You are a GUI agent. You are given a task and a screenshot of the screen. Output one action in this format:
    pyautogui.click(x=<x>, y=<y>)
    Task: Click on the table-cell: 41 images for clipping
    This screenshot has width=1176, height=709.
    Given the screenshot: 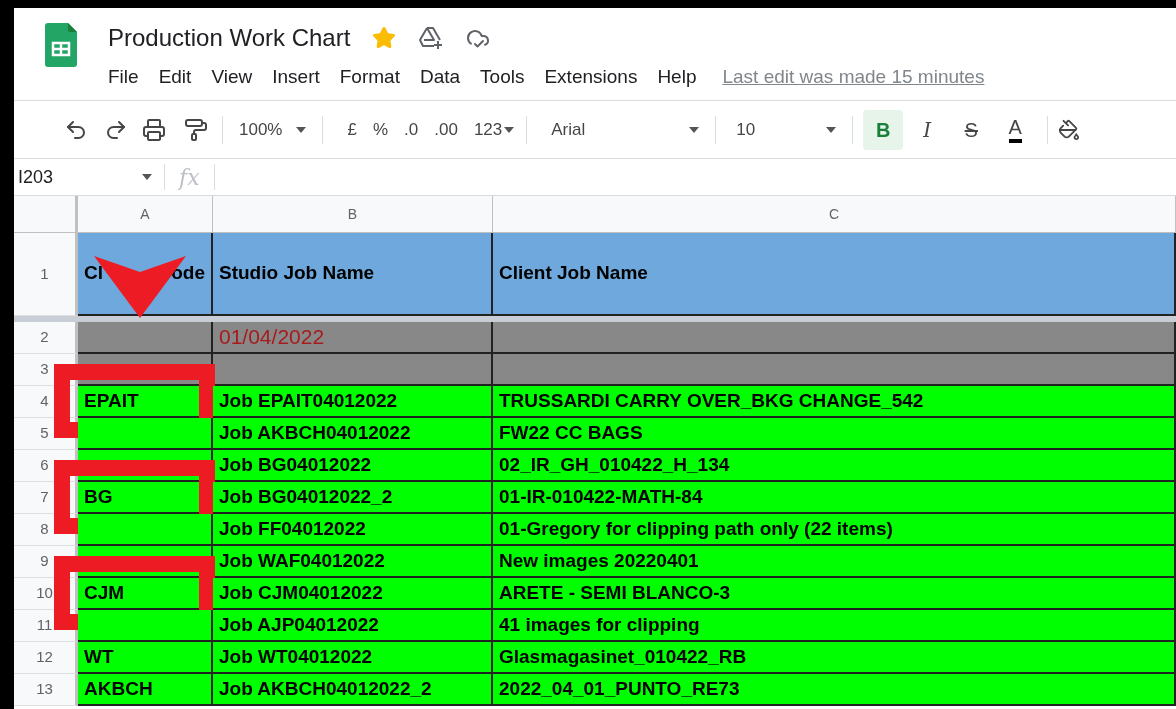 What is the action you would take?
    pyautogui.click(x=834, y=626)
    